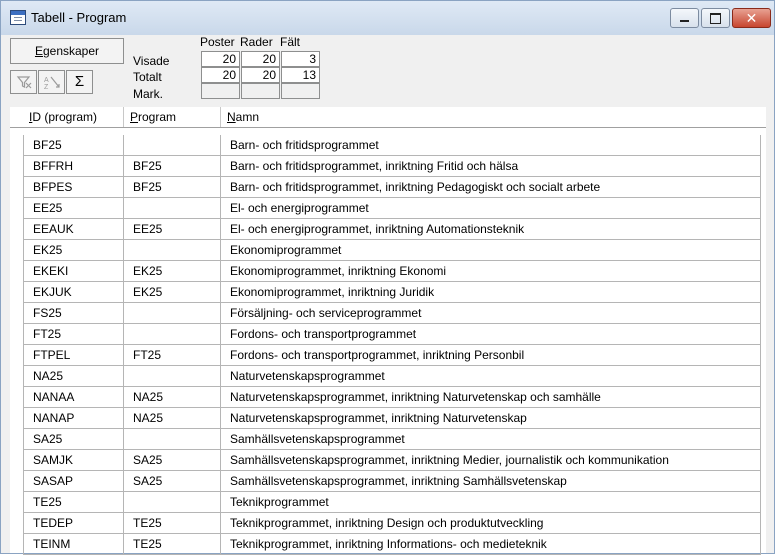  Describe the element at coordinates (46, 87) in the screenshot. I see `svg-text: Z` at that location.